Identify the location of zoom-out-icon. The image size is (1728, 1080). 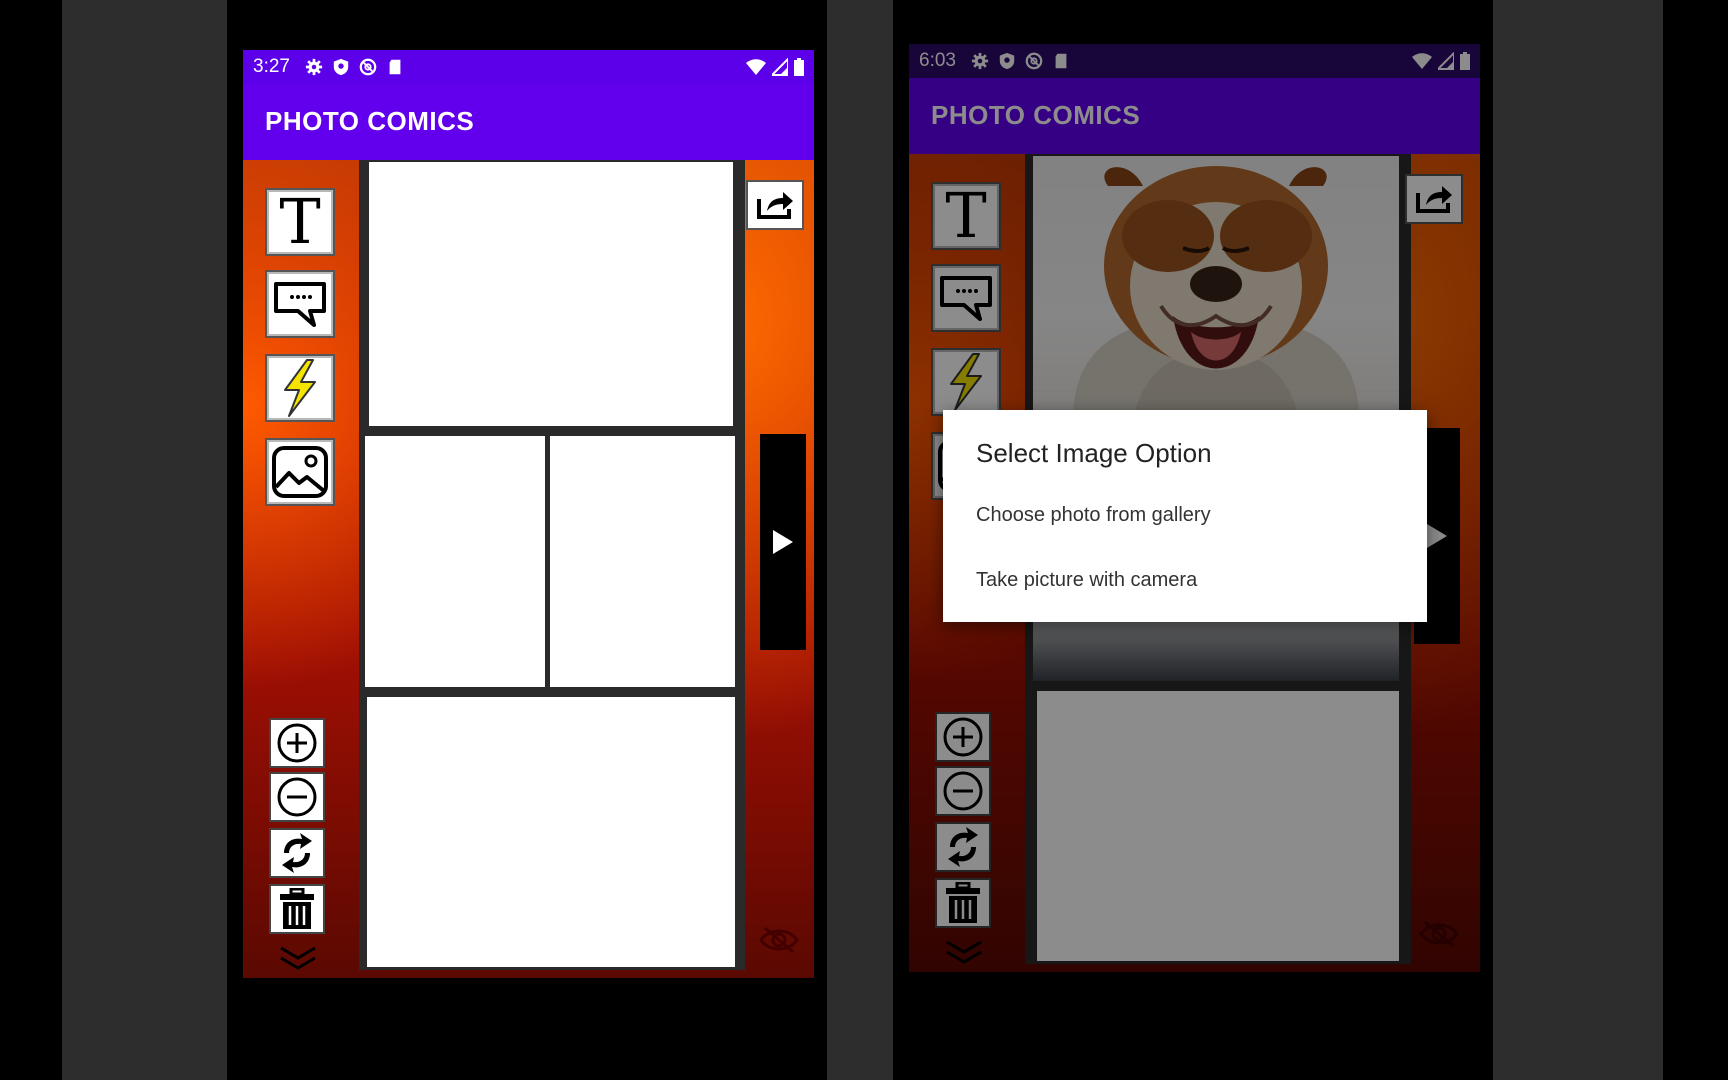
(297, 797).